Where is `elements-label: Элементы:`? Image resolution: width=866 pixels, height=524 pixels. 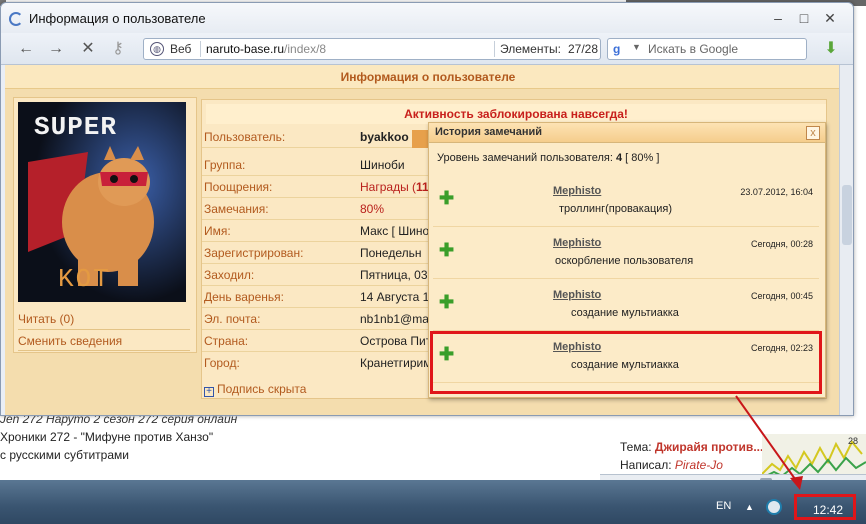 elements-label: Элементы: is located at coordinates (530, 49).